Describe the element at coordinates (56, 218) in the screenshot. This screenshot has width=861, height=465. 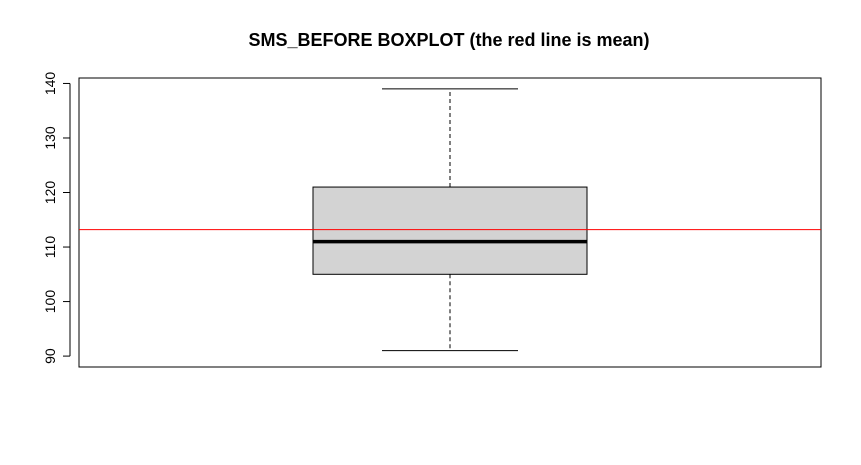
I see `y-axis-ticks: 90 100 110 120 130 140` at that location.